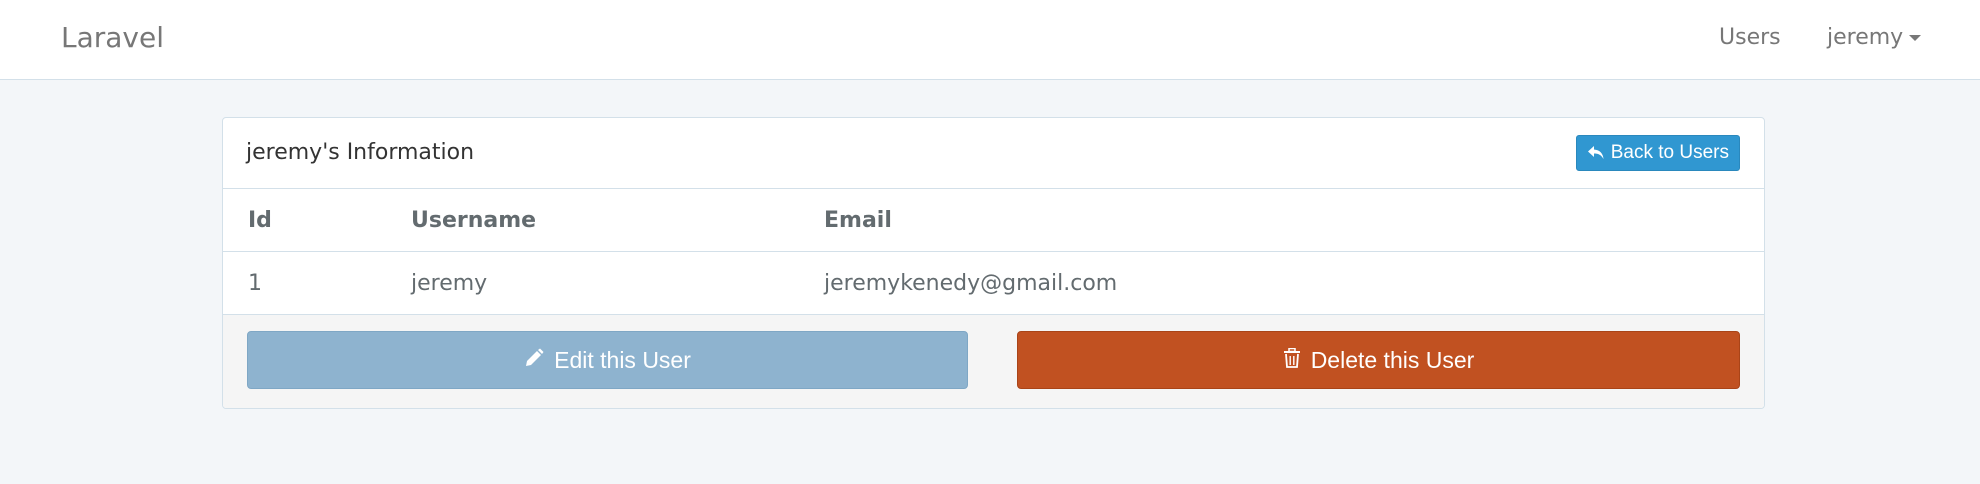 Image resolution: width=1980 pixels, height=484 pixels. Describe the element at coordinates (622, 359) in the screenshot. I see `edit-user-label: Edit this User` at that location.